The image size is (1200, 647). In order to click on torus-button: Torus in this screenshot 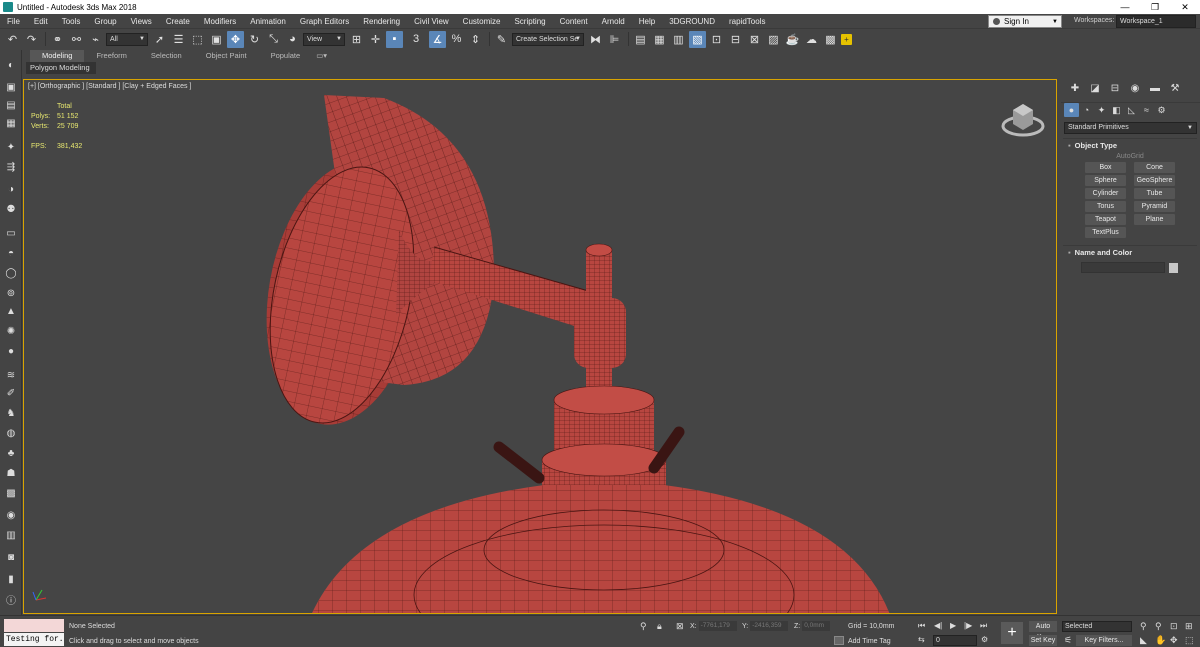, I will do `click(1105, 206)`.